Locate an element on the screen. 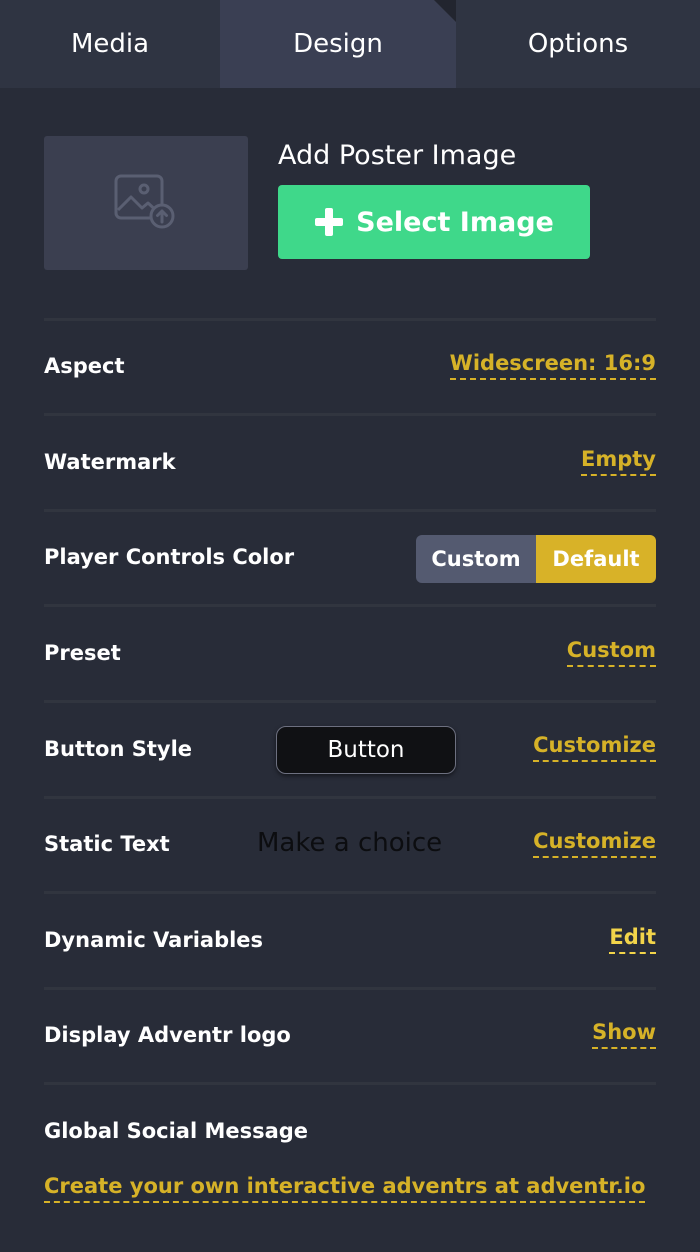  toggle-option-custom: Custom is located at coordinates (476, 559).